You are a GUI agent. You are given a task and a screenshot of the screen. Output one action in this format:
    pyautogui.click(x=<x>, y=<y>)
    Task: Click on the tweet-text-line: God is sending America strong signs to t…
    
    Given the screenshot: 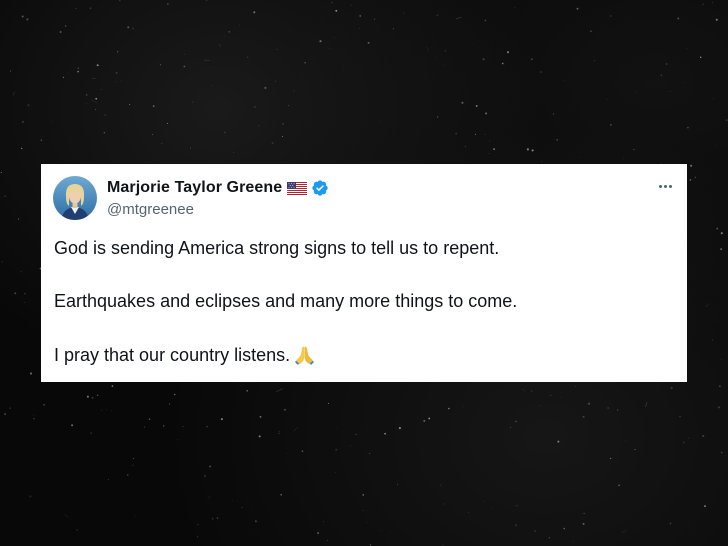 What is the action you would take?
    pyautogui.click(x=277, y=248)
    